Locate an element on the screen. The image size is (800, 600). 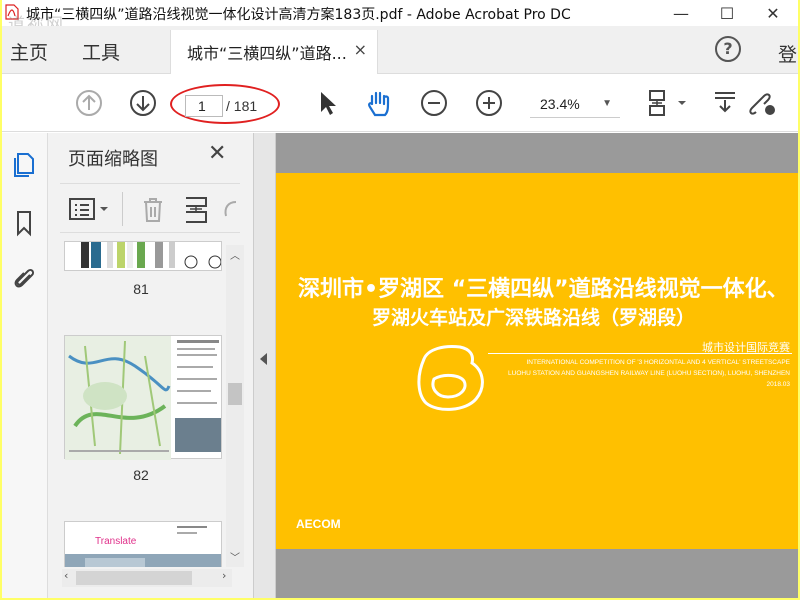
thumbnail-label: 81 is located at coordinates (141, 289).